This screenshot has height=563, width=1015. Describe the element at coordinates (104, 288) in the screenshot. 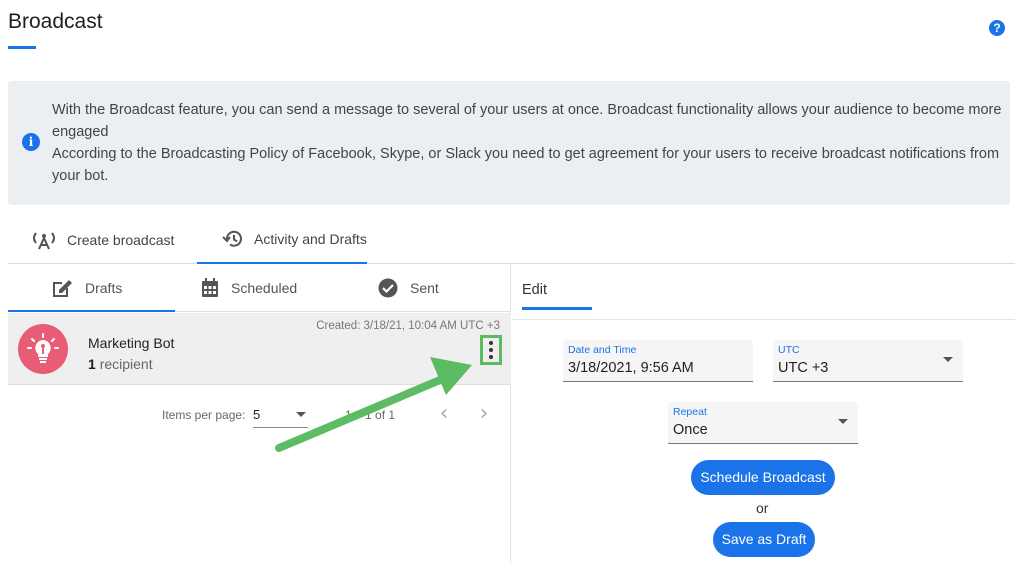

I see `tab-drafts-label: Drafts` at that location.